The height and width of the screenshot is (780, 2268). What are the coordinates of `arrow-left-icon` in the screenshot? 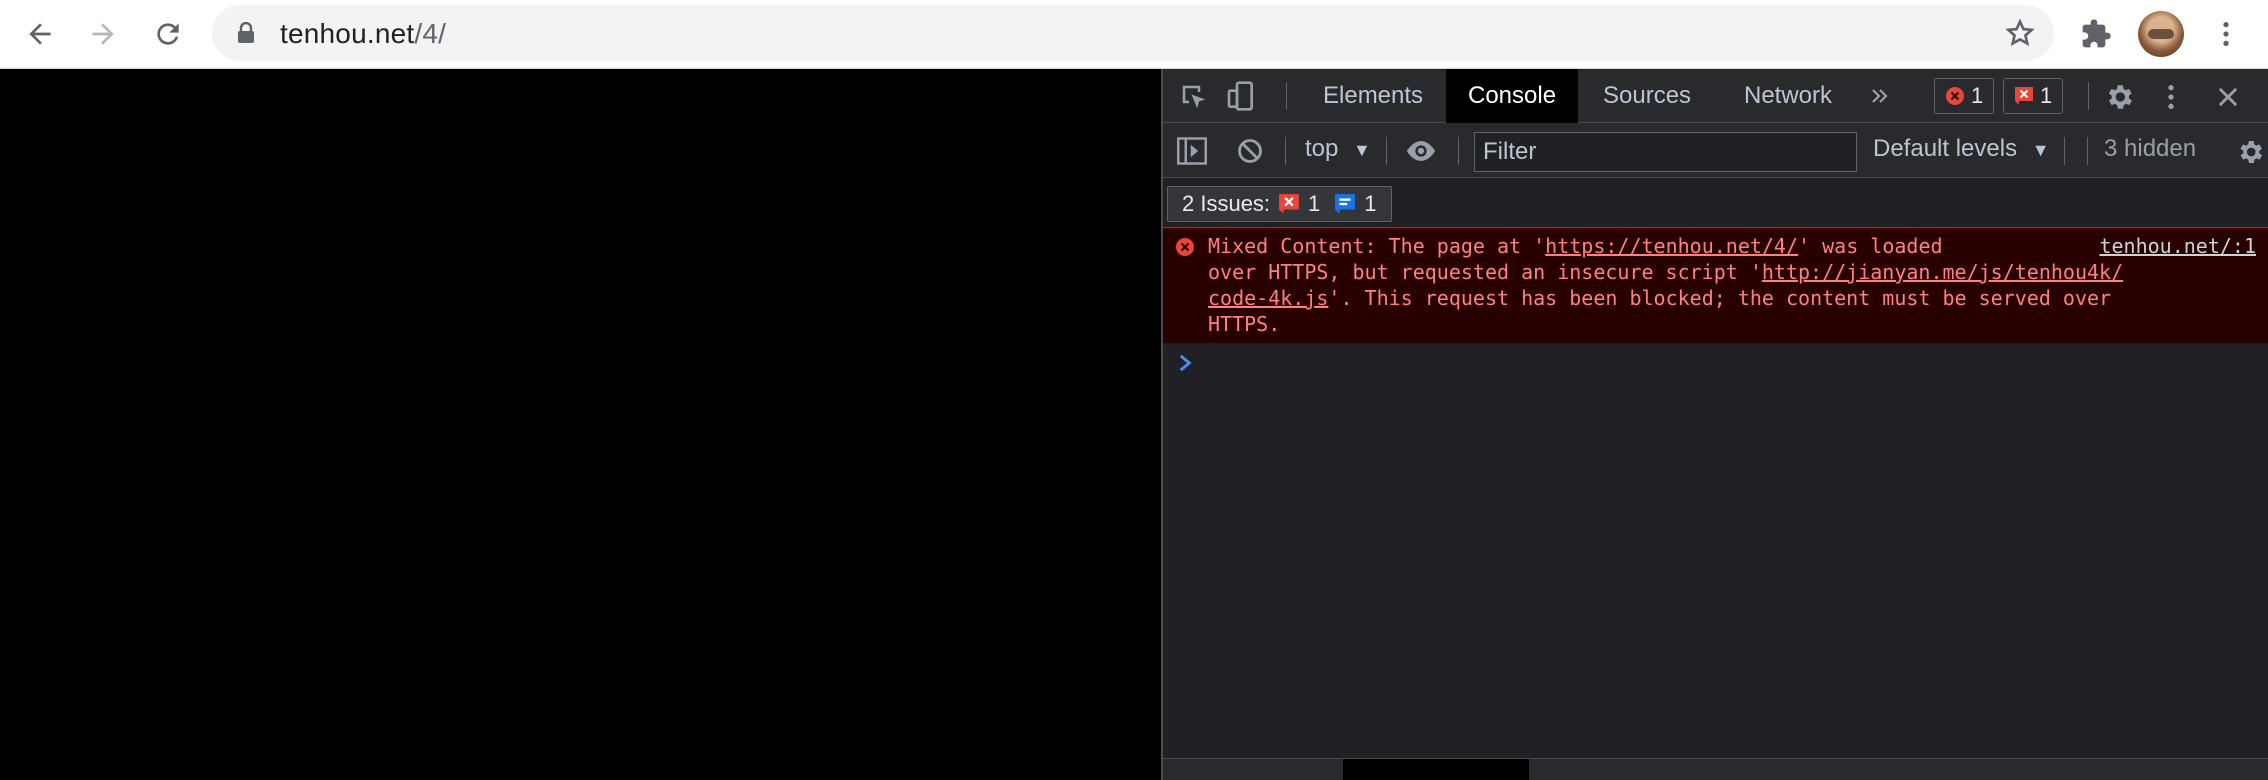 It's located at (40, 34).